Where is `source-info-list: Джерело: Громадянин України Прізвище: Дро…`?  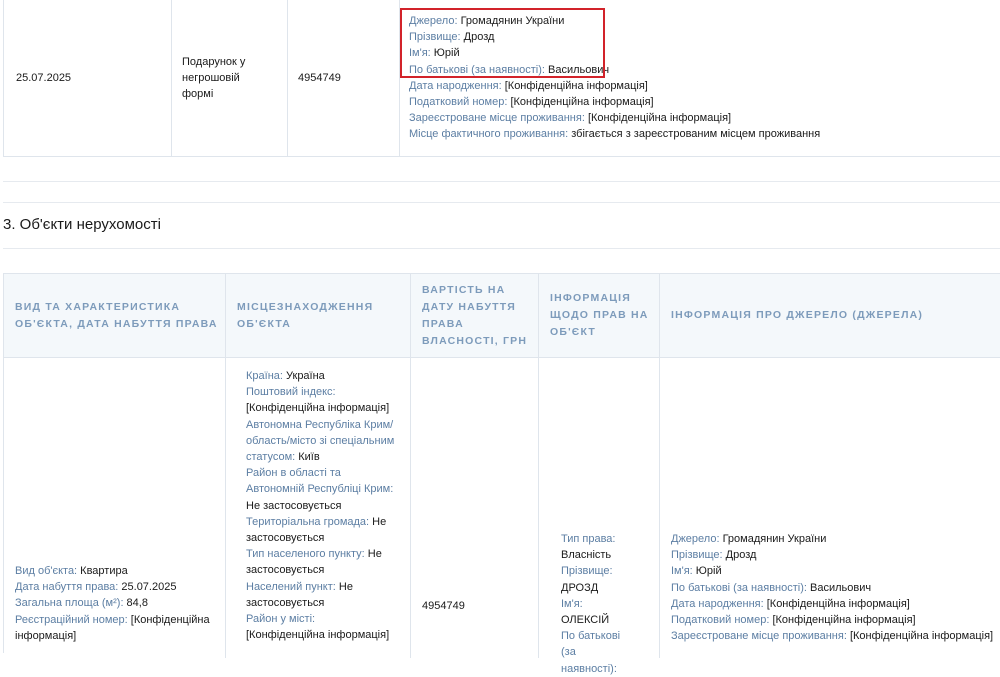
source-info-list: Джерело: Громадянин України Прізвище: Дро… is located at coordinates (835, 587).